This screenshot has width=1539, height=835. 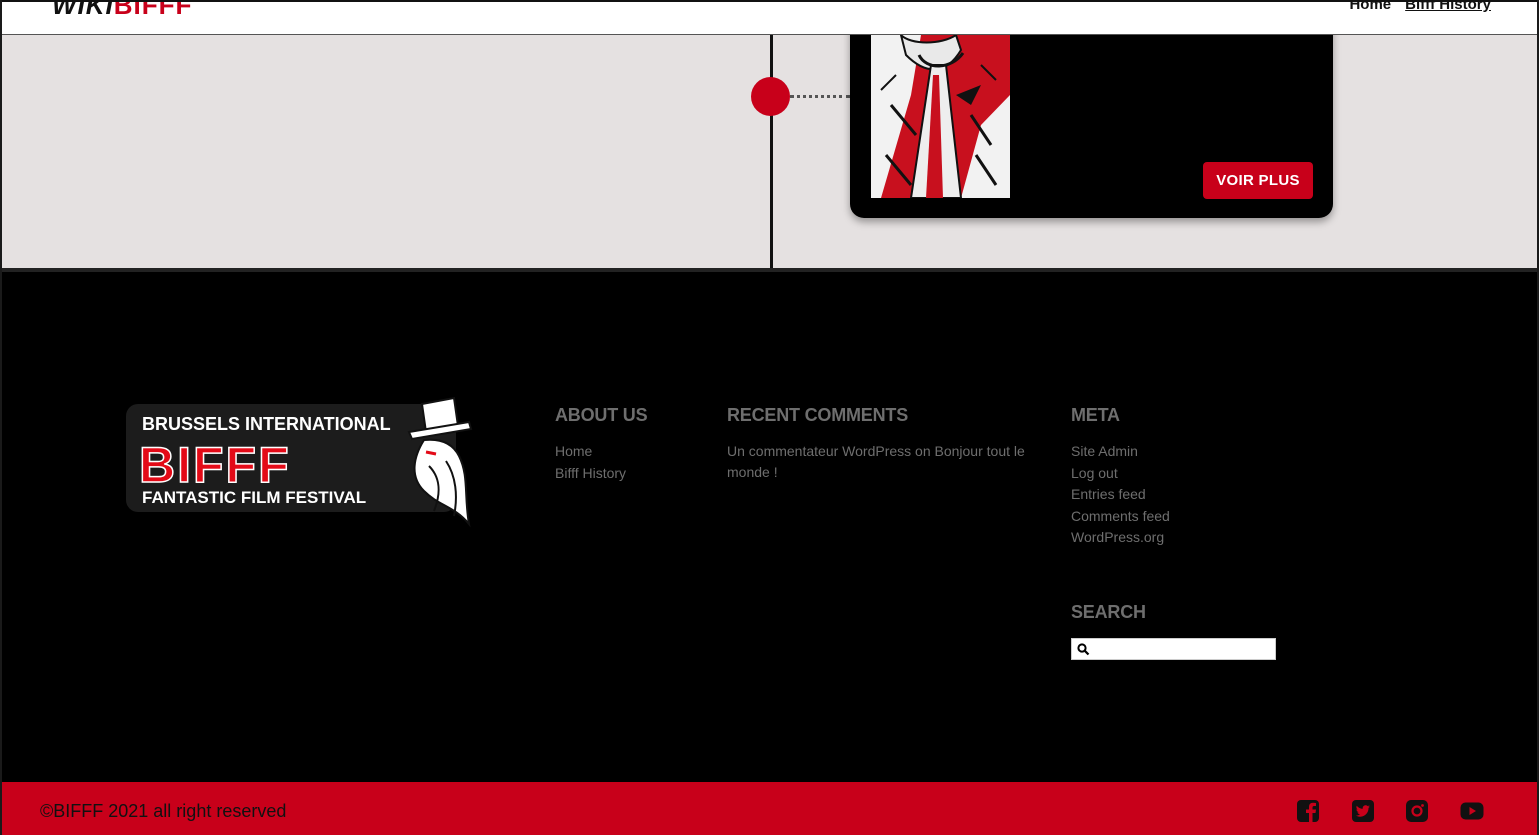 What do you see at coordinates (1108, 612) in the screenshot?
I see `search-title: SEARCH` at bounding box center [1108, 612].